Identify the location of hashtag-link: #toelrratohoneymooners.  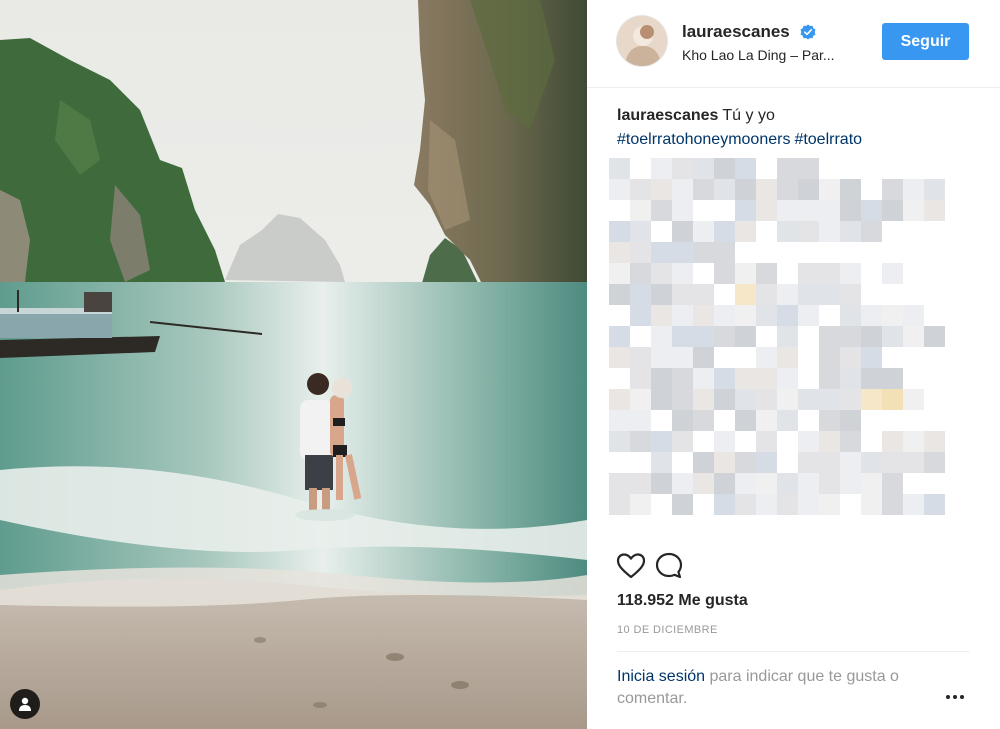
(703, 139).